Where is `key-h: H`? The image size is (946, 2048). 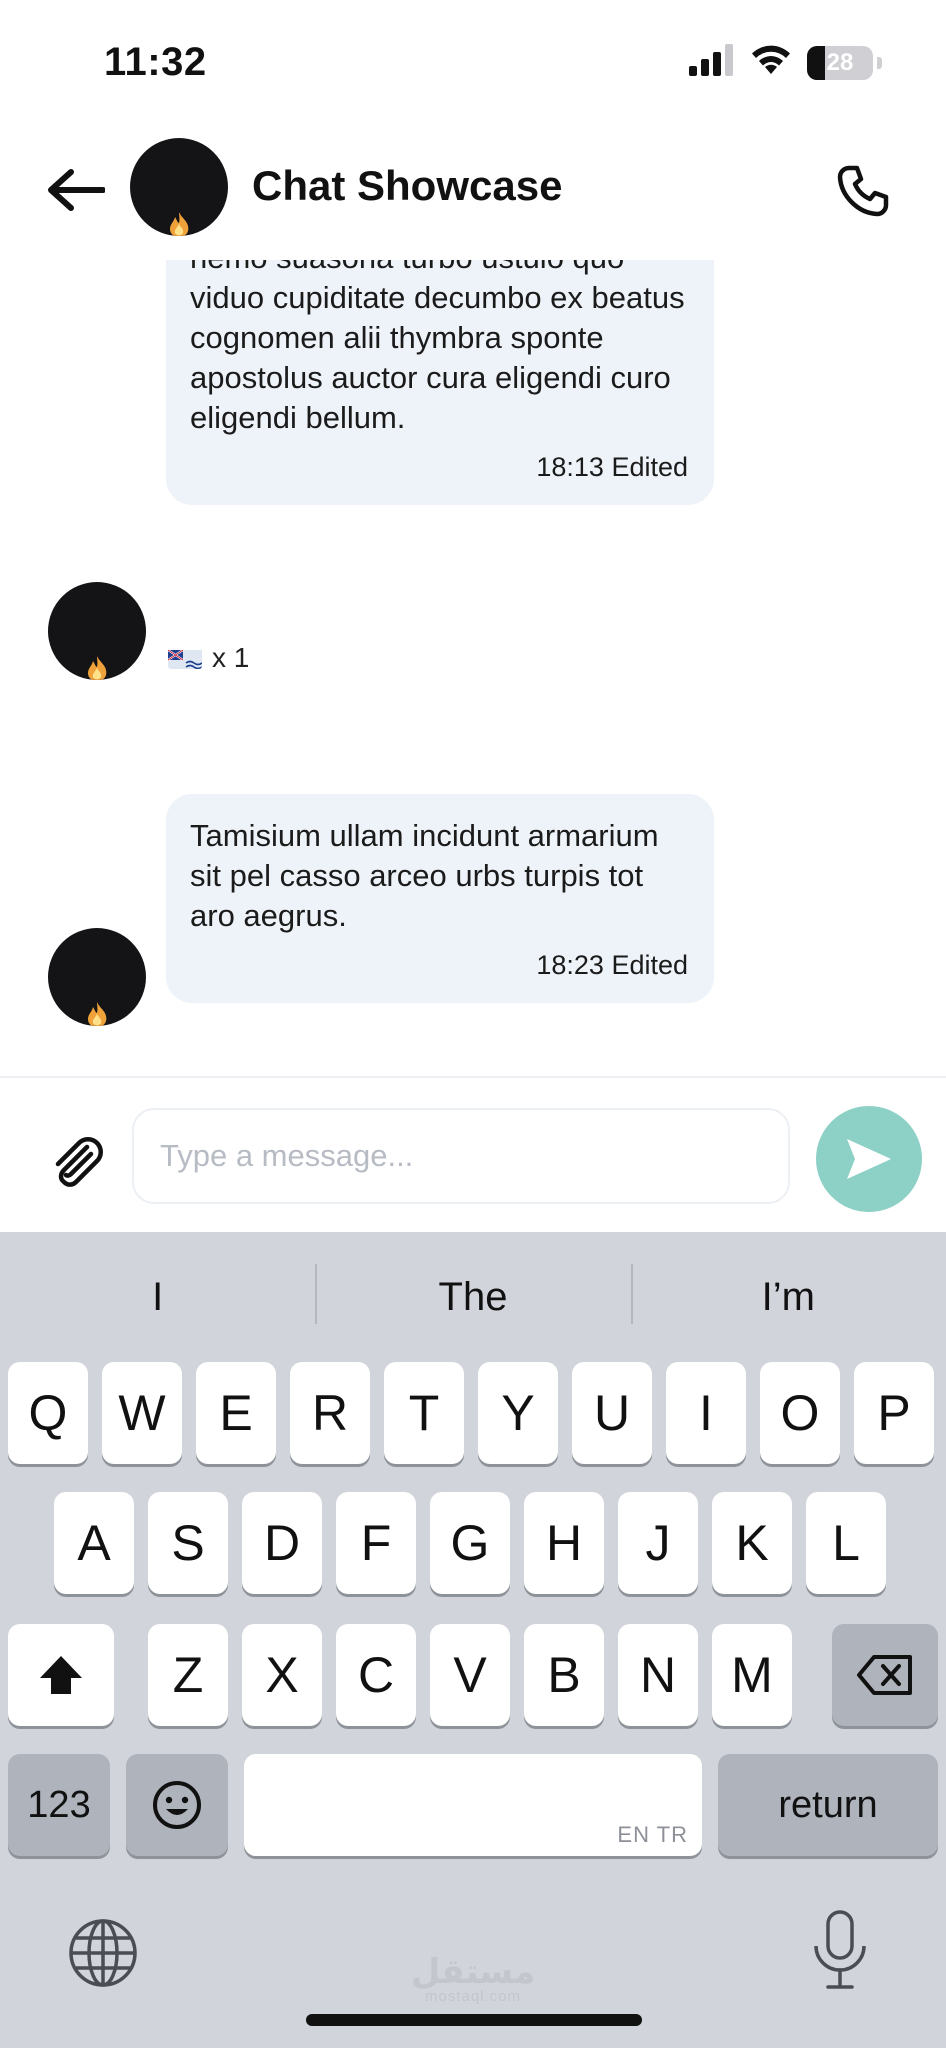
key-h: H is located at coordinates (564, 1543).